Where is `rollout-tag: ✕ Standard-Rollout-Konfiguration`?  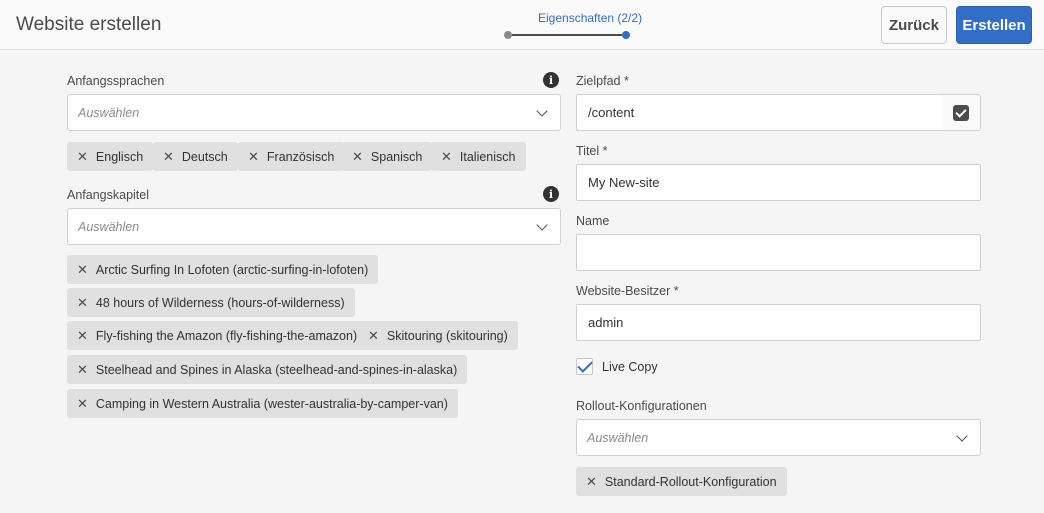 rollout-tag: ✕ Standard-Rollout-Konfiguration is located at coordinates (681, 481).